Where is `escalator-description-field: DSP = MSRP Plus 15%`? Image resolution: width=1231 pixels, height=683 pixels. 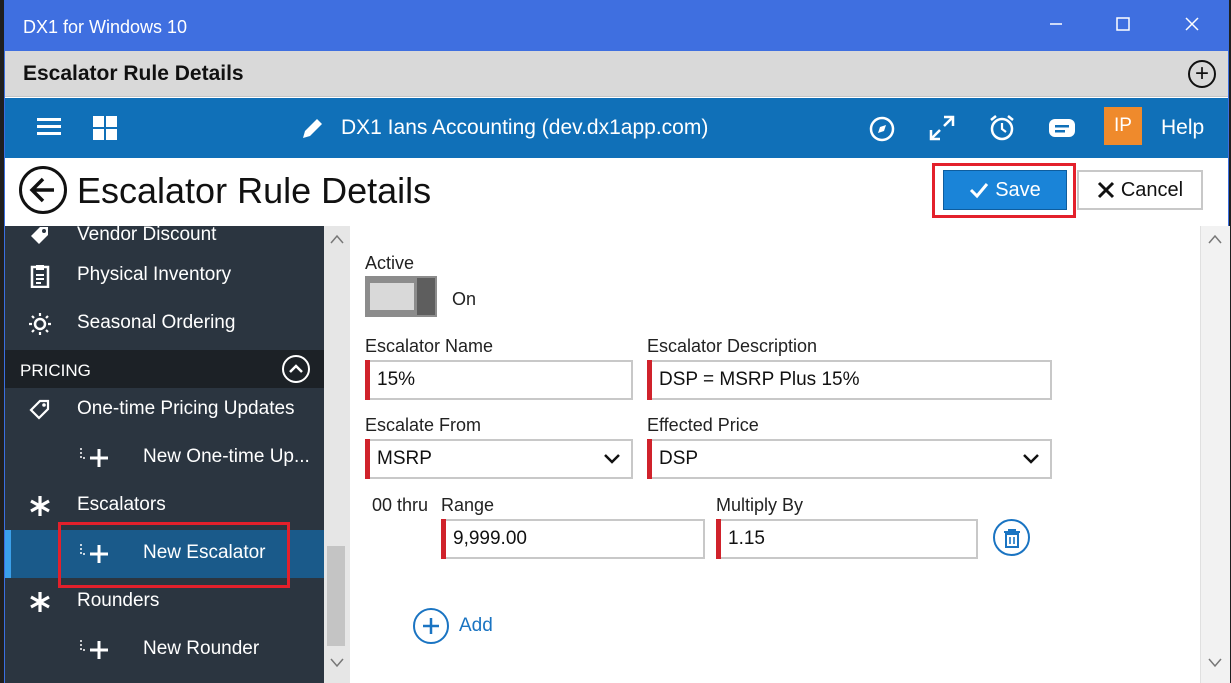 escalator-description-field: DSP = MSRP Plus 15% is located at coordinates (849, 380).